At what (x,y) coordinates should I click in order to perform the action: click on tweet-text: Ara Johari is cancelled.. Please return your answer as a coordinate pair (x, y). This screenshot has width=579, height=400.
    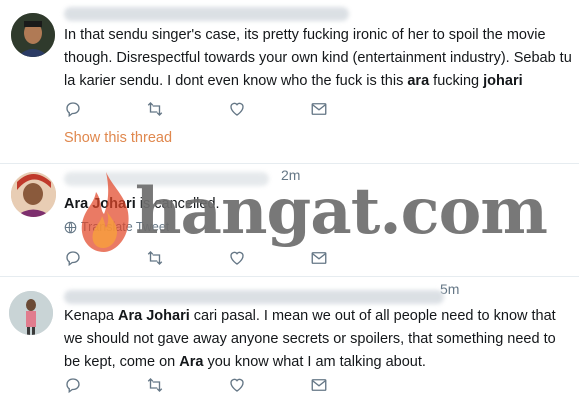
    Looking at the image, I should click on (142, 204).